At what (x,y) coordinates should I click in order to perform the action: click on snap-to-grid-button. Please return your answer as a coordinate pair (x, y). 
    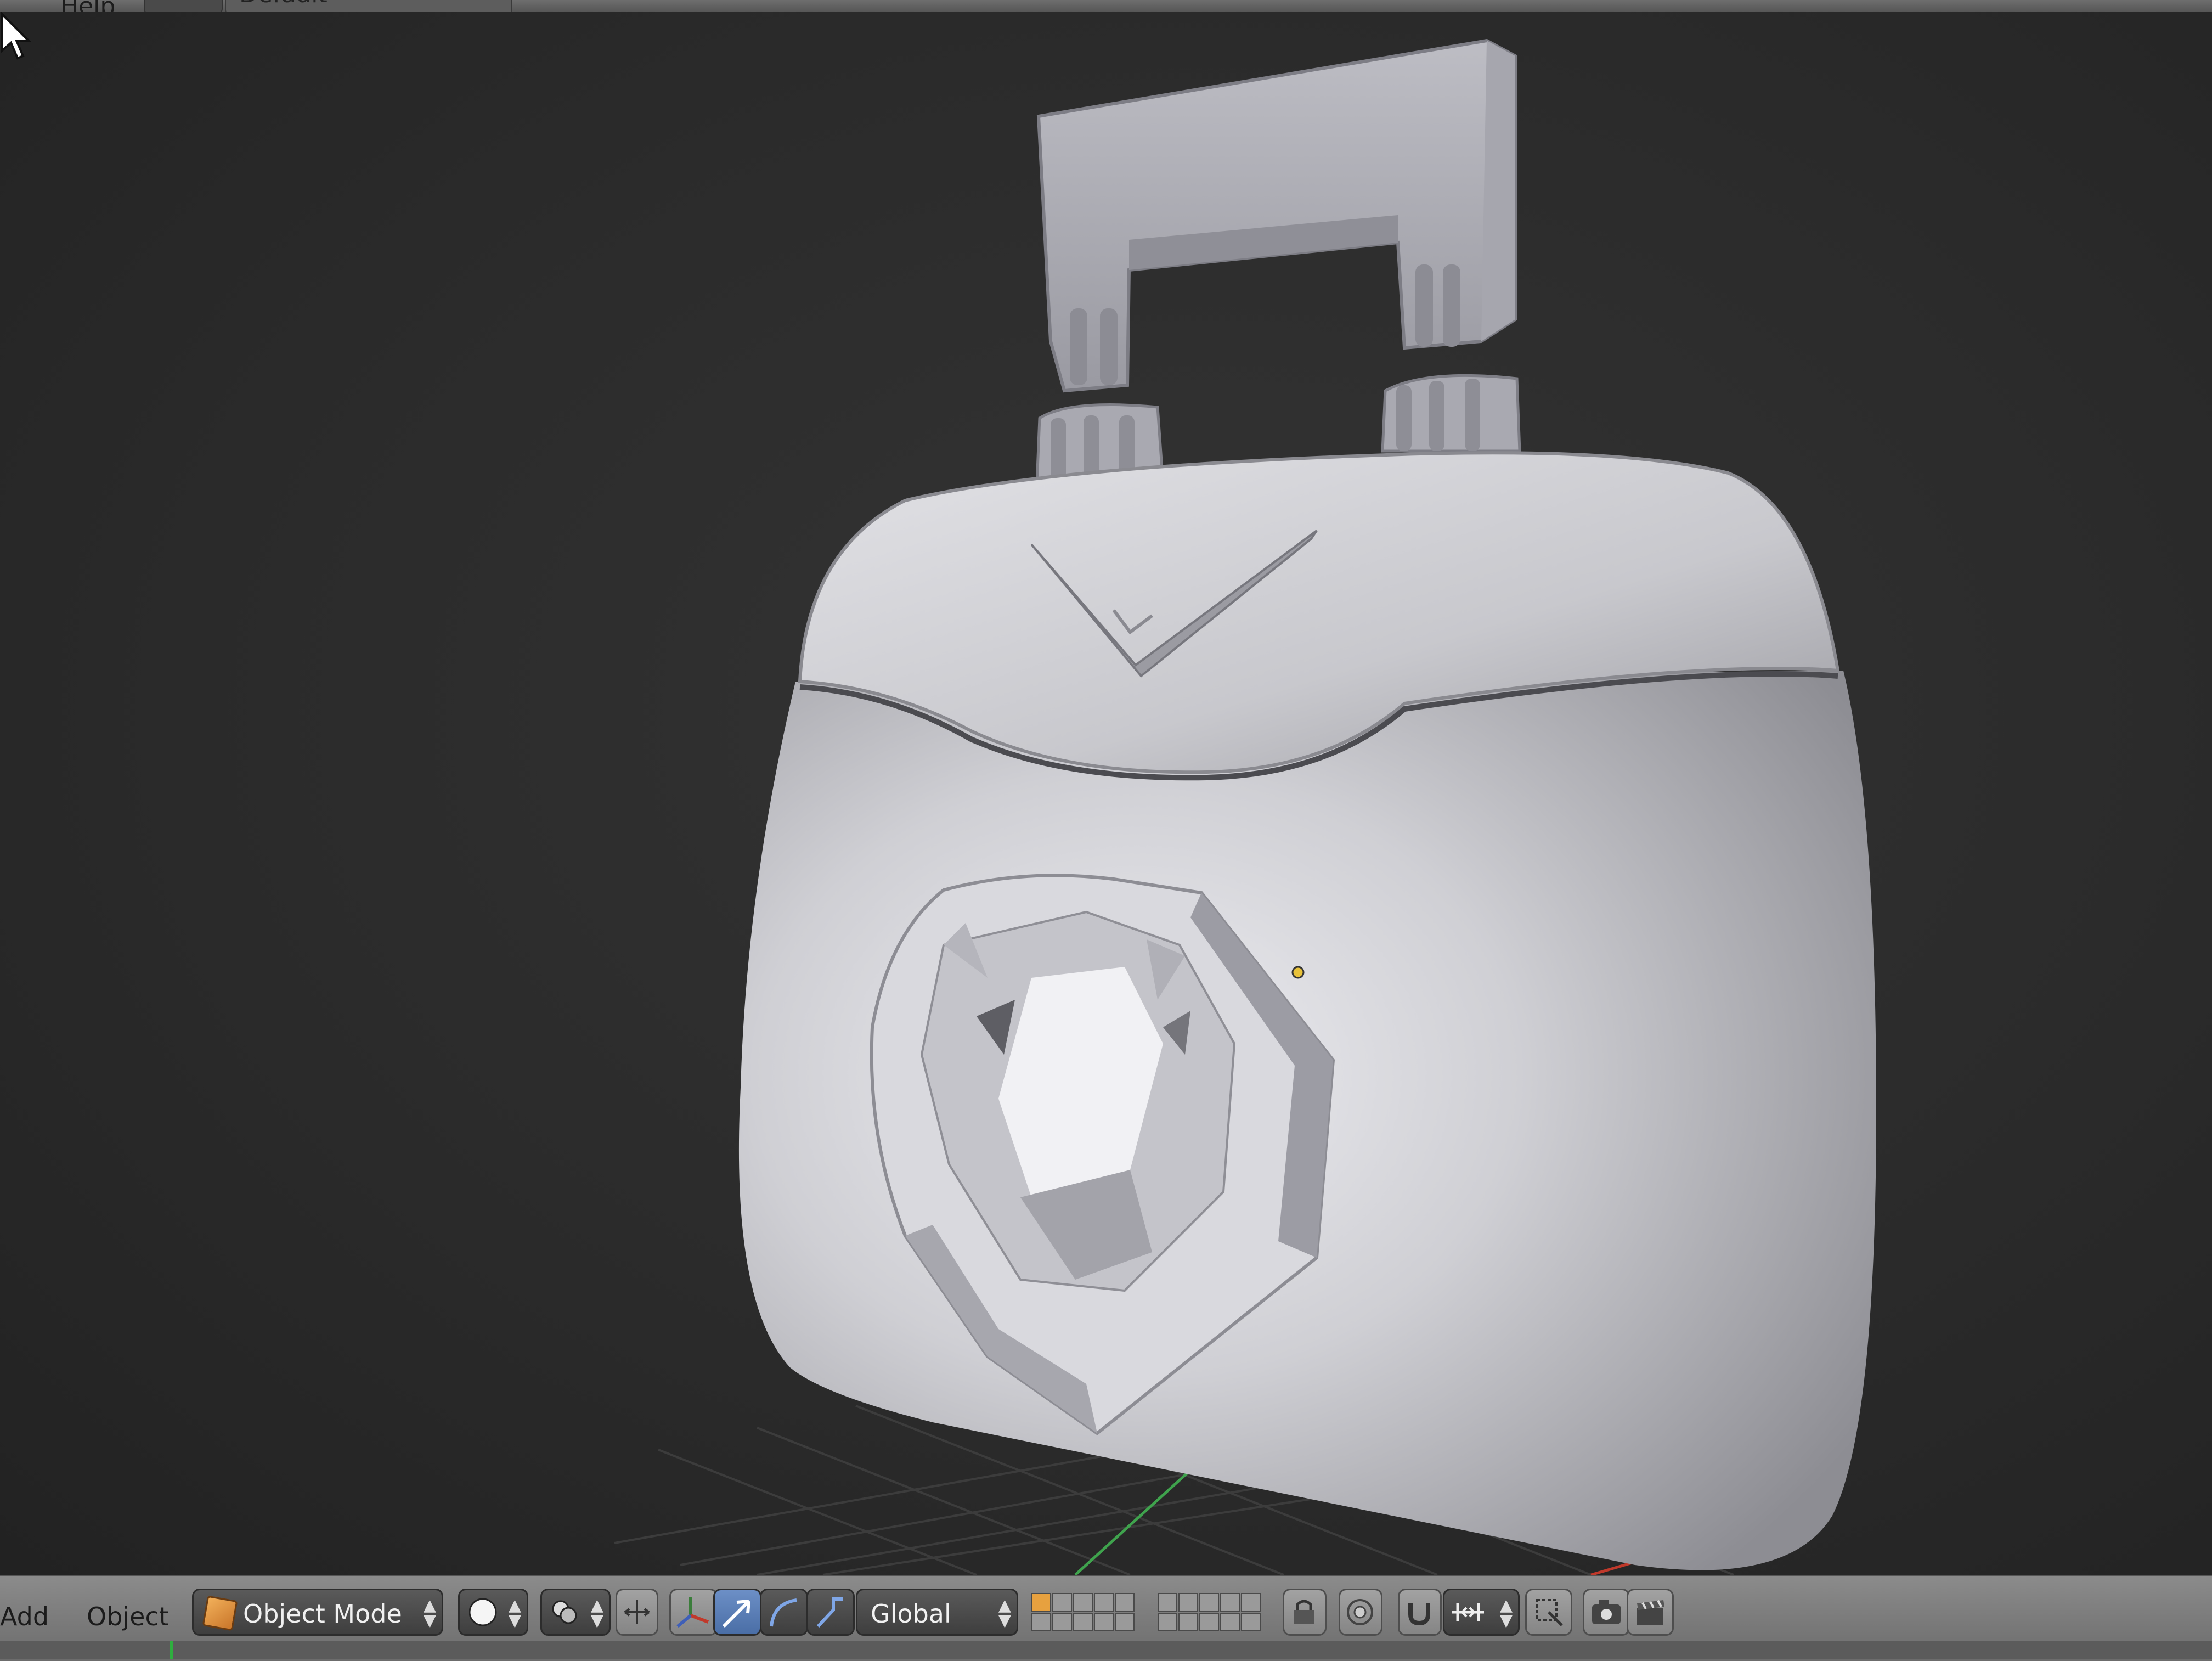
    Looking at the image, I should click on (637, 1613).